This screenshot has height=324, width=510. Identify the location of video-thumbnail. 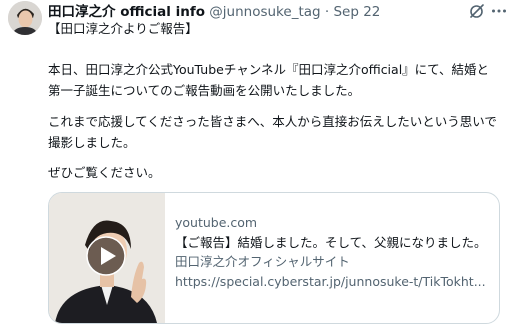
(107, 258).